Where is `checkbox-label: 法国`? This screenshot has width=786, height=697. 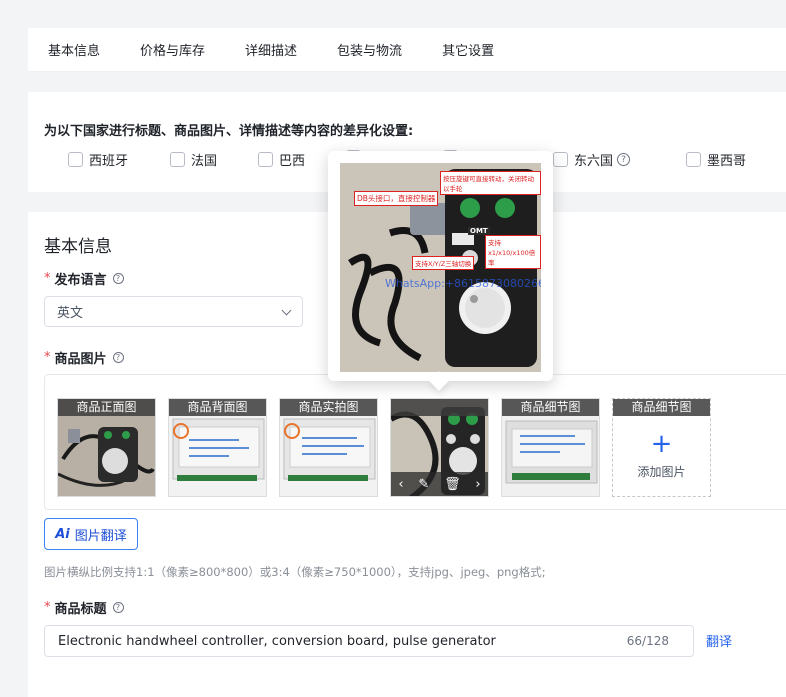
checkbox-label: 法国 is located at coordinates (204, 161).